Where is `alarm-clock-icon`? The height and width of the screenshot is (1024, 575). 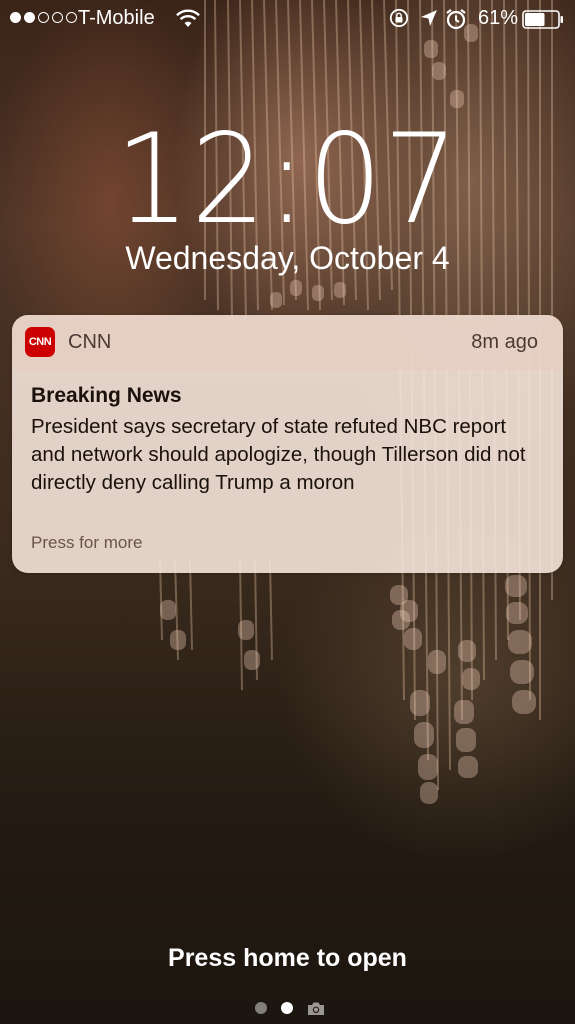
alarm-clock-icon is located at coordinates (456, 19).